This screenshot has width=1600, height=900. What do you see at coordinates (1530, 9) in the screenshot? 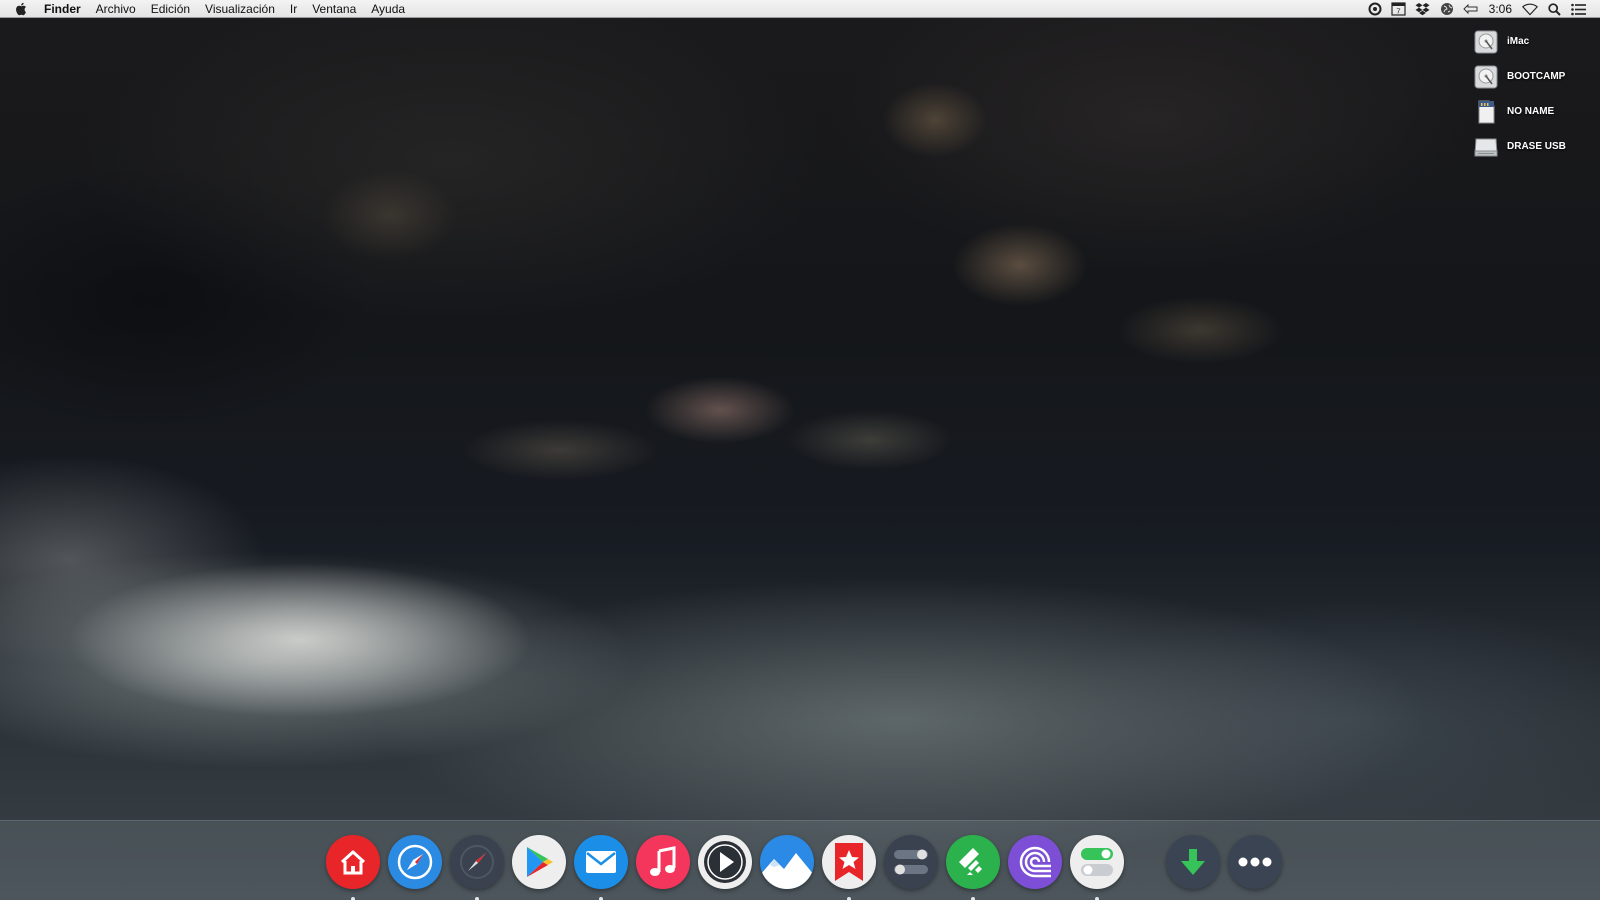
I see `wifi-icon` at bounding box center [1530, 9].